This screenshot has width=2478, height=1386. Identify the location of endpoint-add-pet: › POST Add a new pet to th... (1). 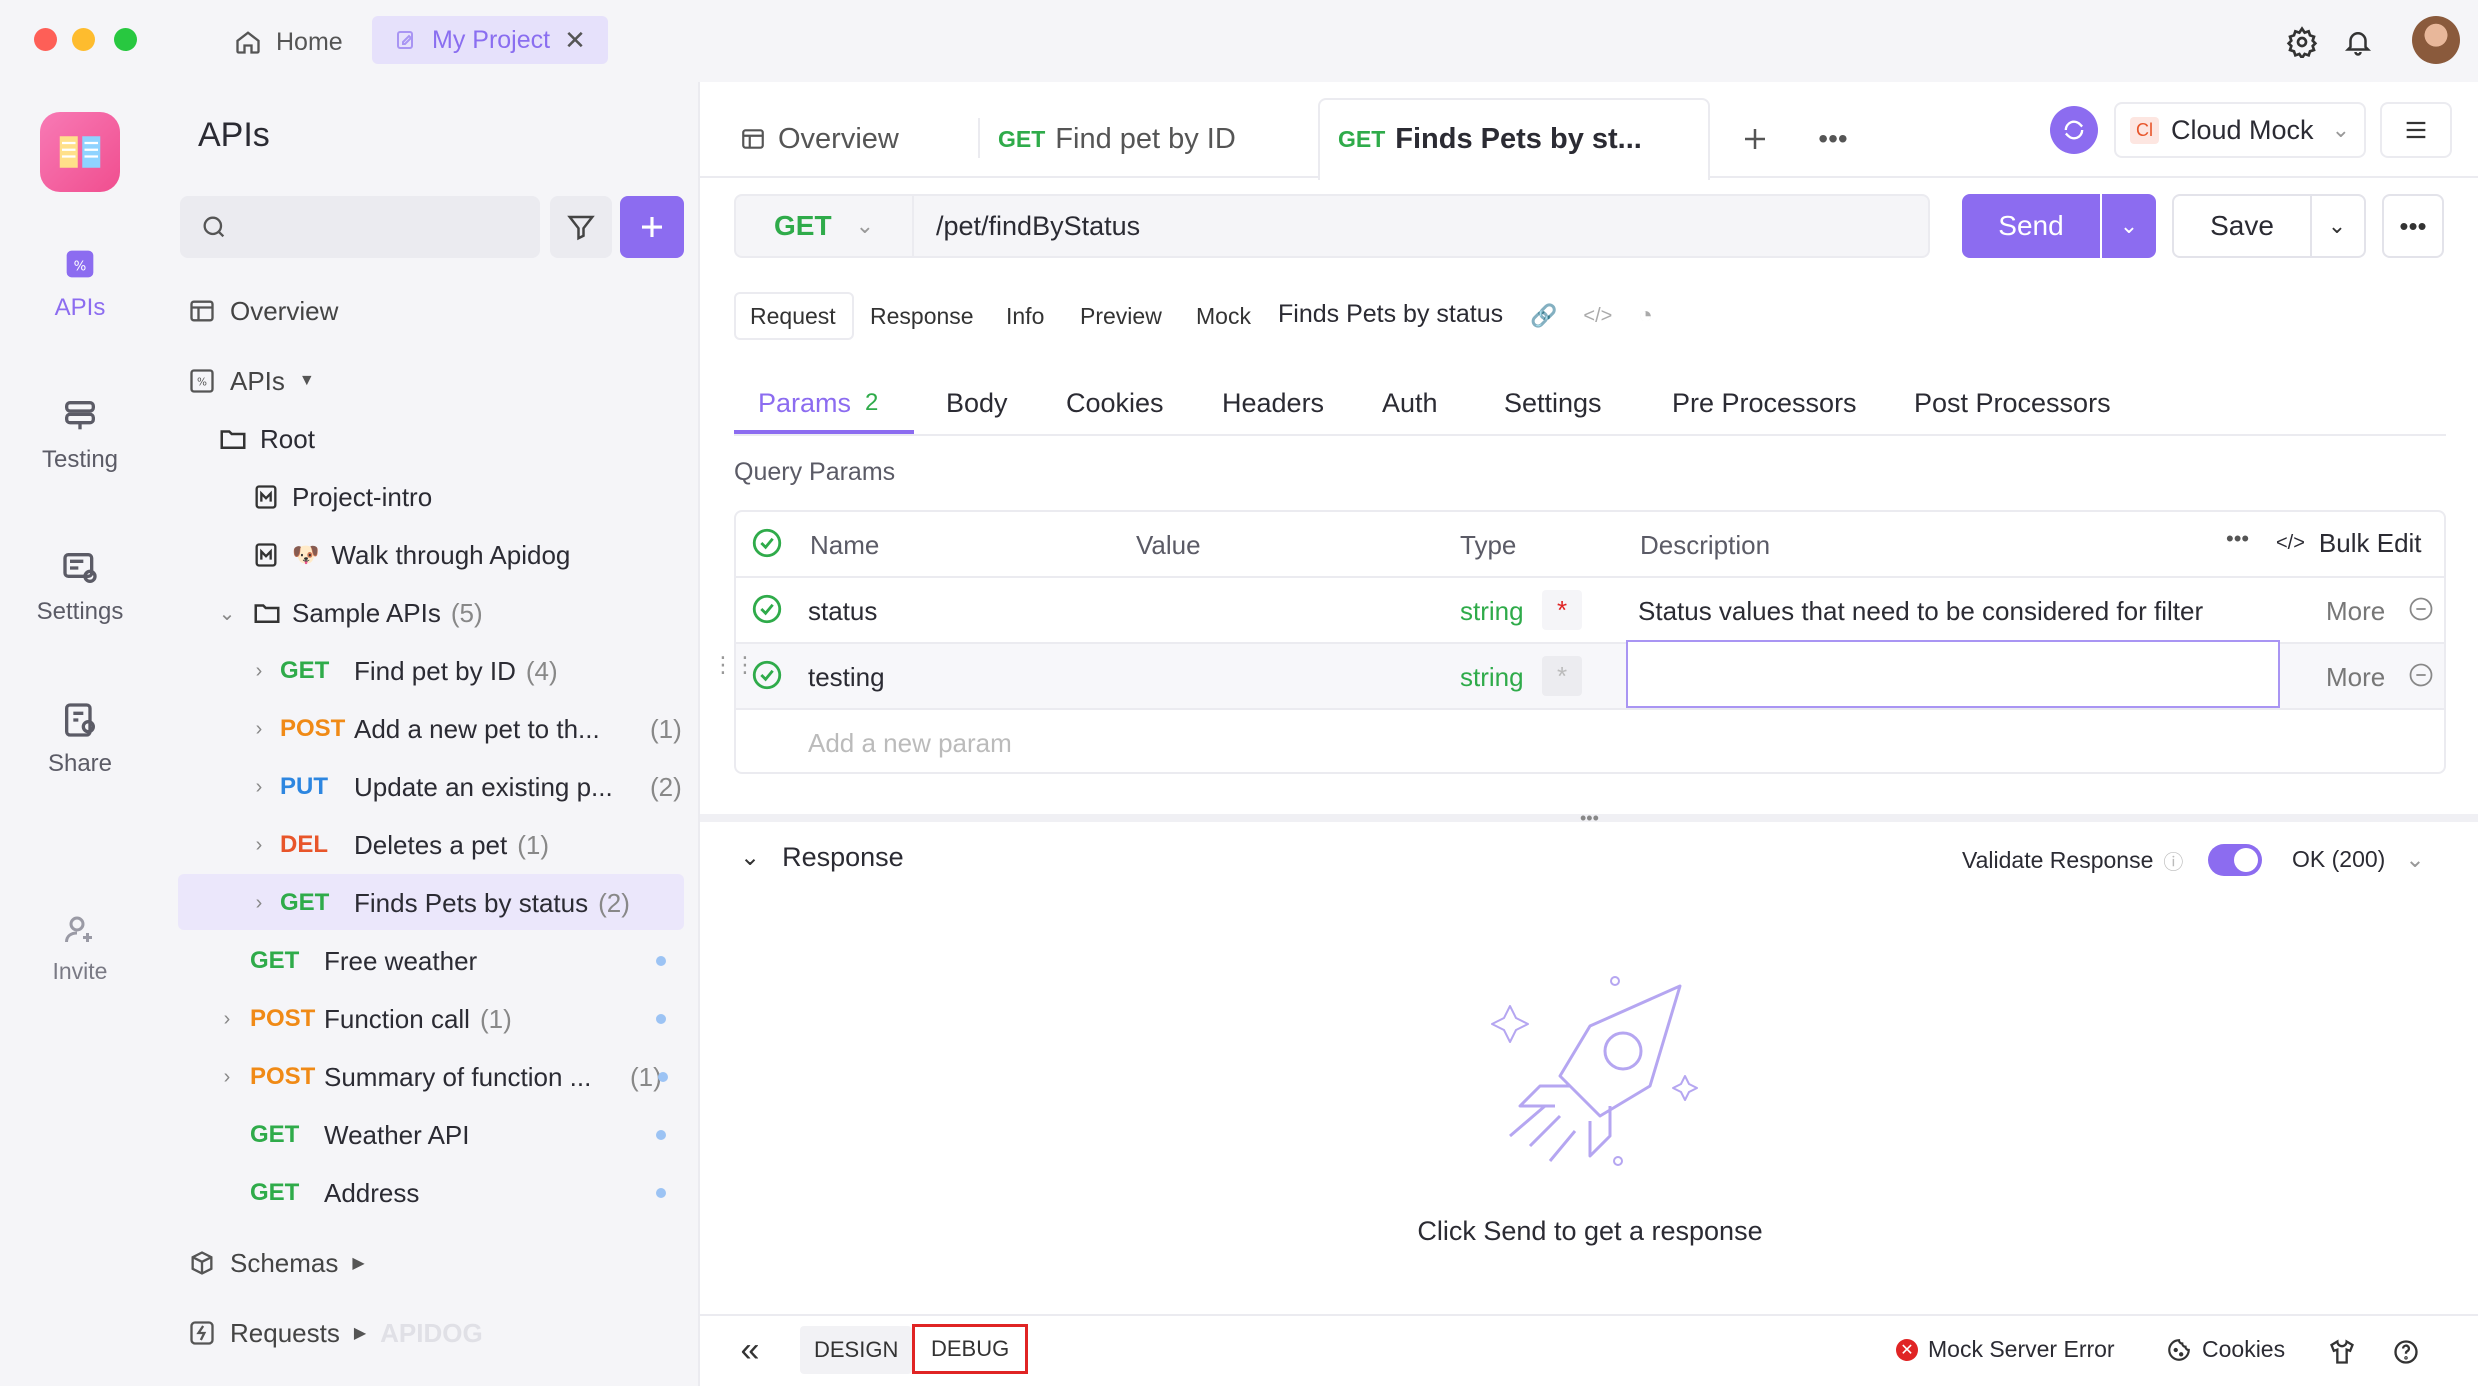
(463, 729).